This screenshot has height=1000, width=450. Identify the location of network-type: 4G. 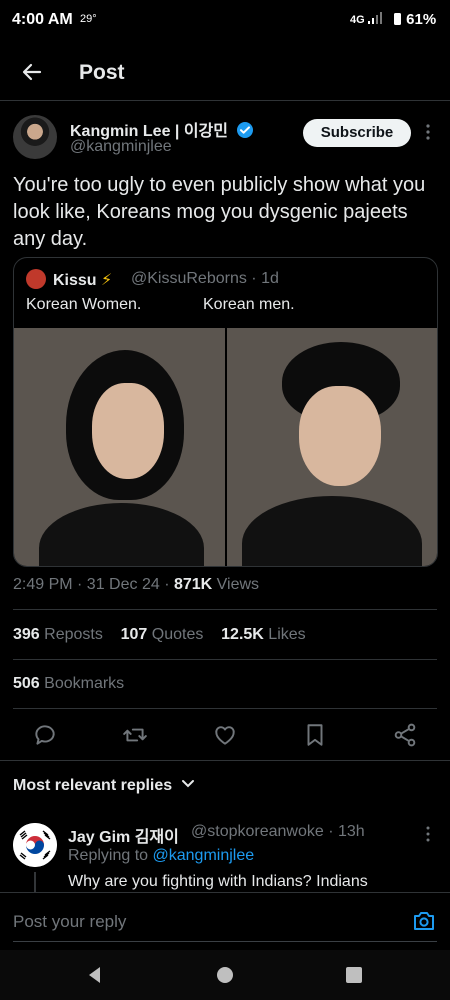
(357, 20).